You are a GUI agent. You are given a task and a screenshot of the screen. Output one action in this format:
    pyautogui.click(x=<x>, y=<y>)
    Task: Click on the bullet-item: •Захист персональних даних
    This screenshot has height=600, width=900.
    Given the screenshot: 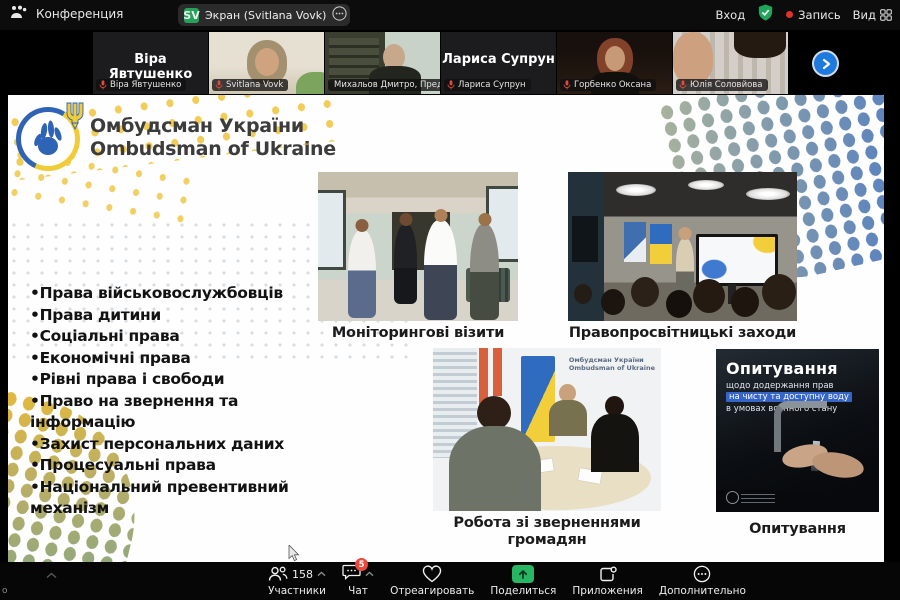 What is the action you would take?
    pyautogui.click(x=157, y=443)
    